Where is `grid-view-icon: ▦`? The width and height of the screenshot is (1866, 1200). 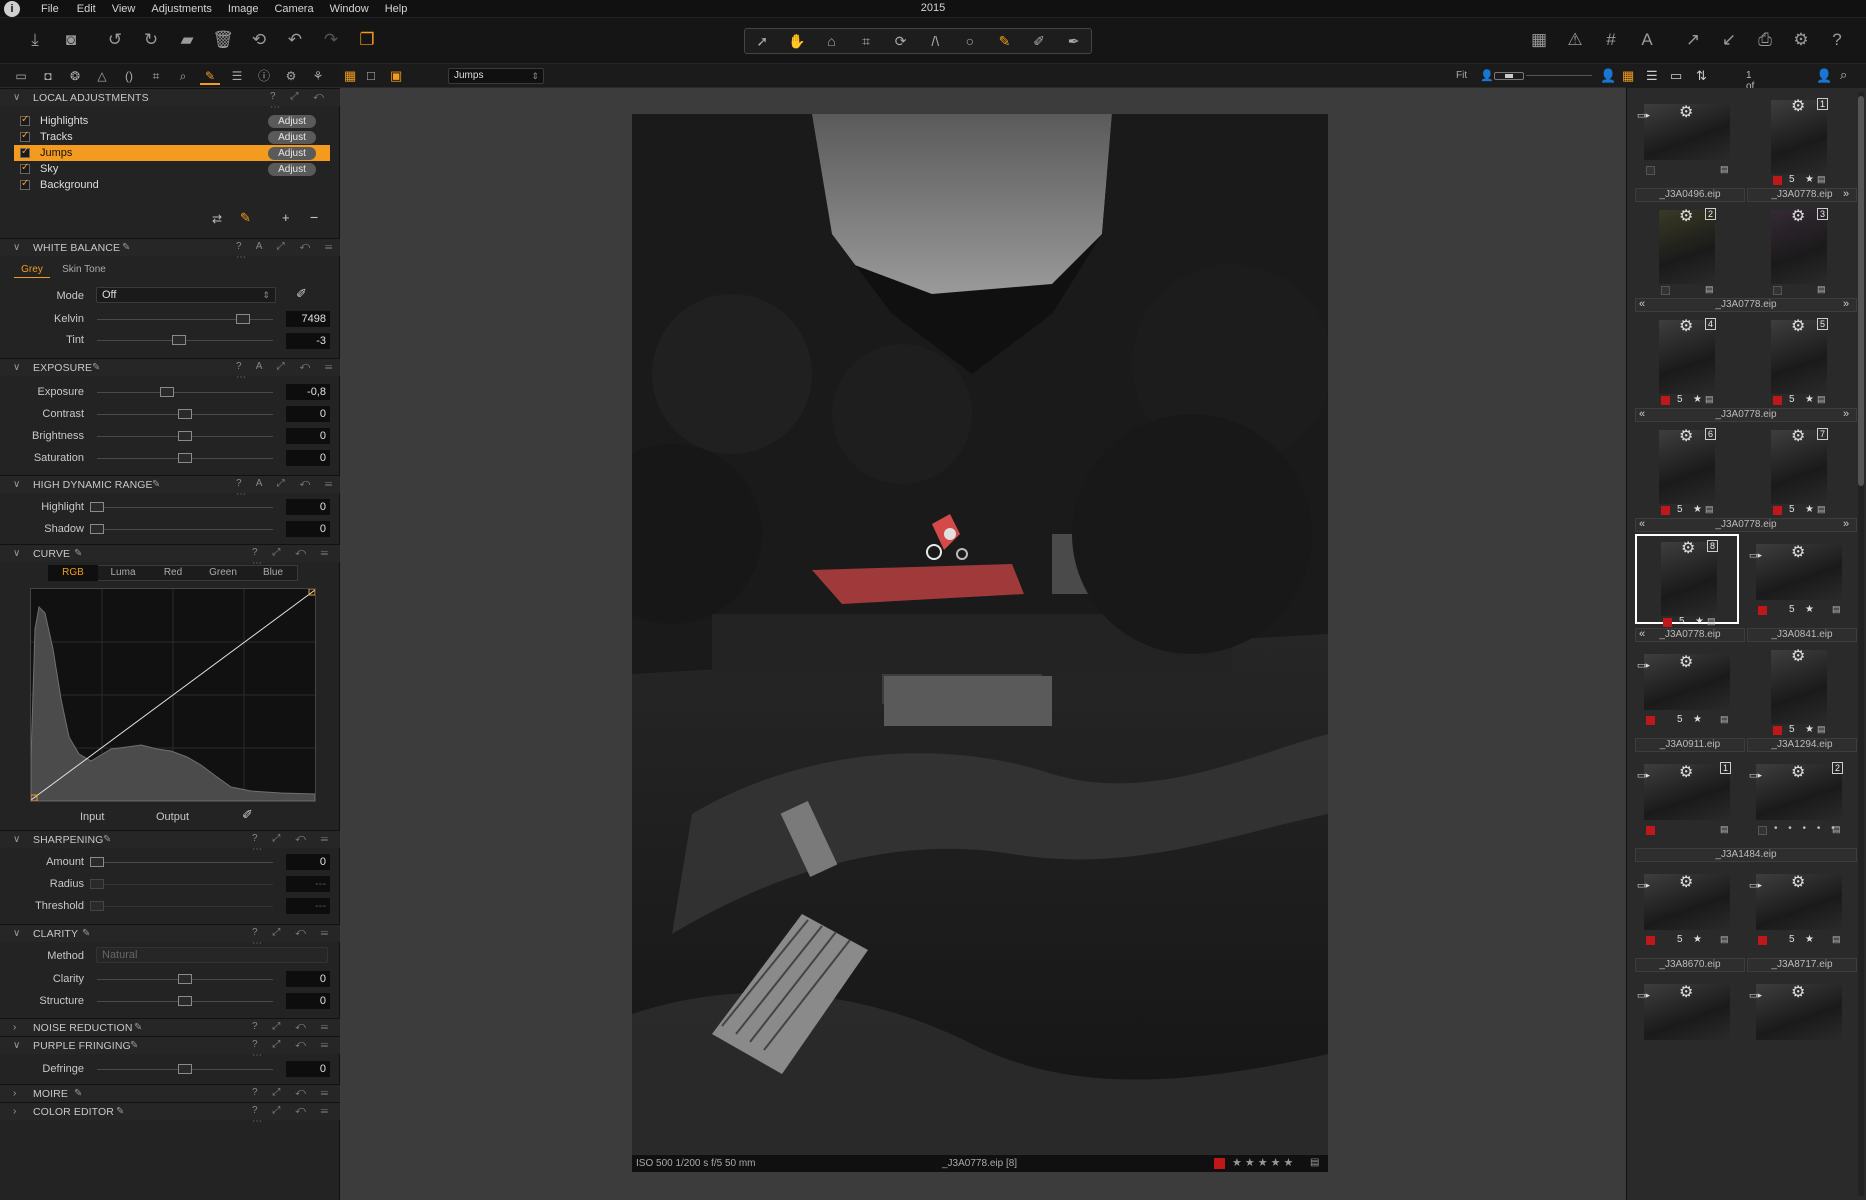
grid-view-icon: ▦ is located at coordinates (1628, 76).